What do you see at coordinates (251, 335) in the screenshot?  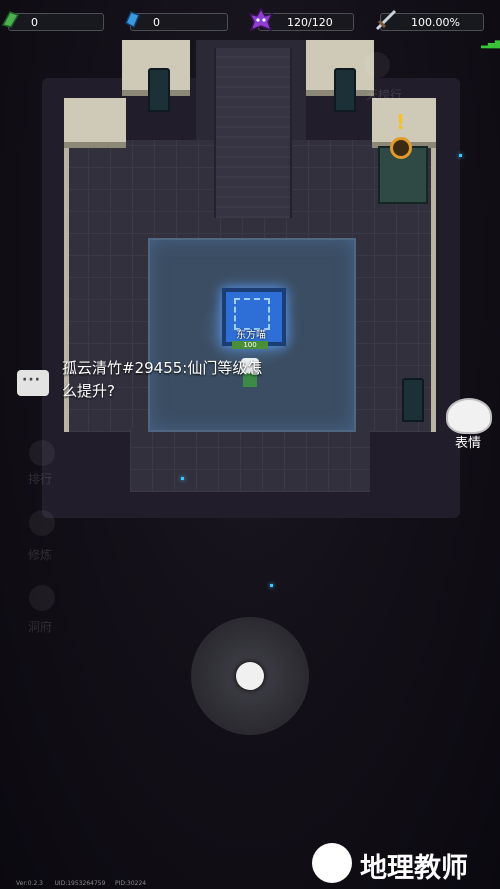 I see `player-name: 东方喵` at bounding box center [251, 335].